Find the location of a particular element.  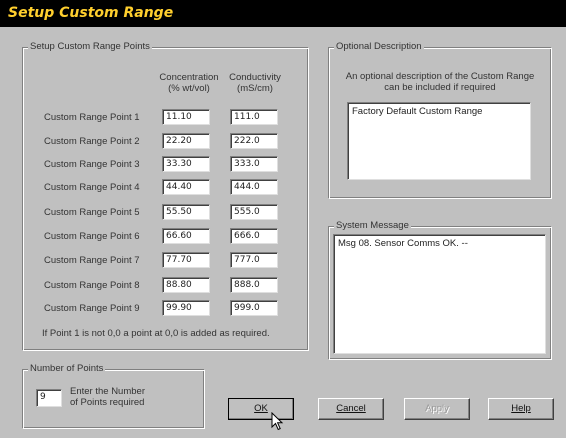

concentration-input-1: 11.10 is located at coordinates (186, 117).